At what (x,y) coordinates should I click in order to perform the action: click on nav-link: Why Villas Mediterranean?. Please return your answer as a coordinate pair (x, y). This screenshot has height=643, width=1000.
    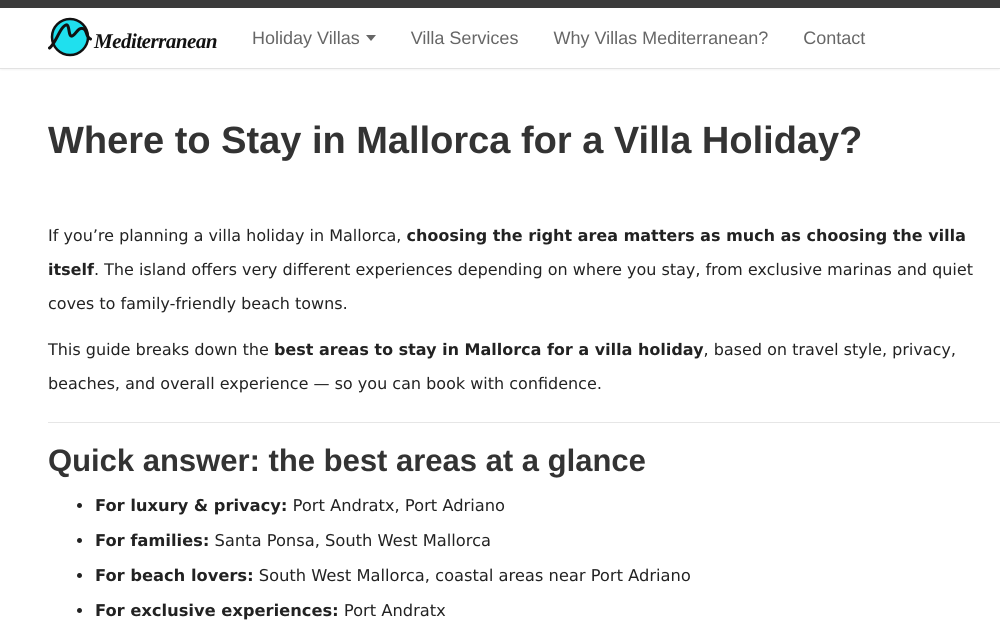
    Looking at the image, I should click on (660, 38).